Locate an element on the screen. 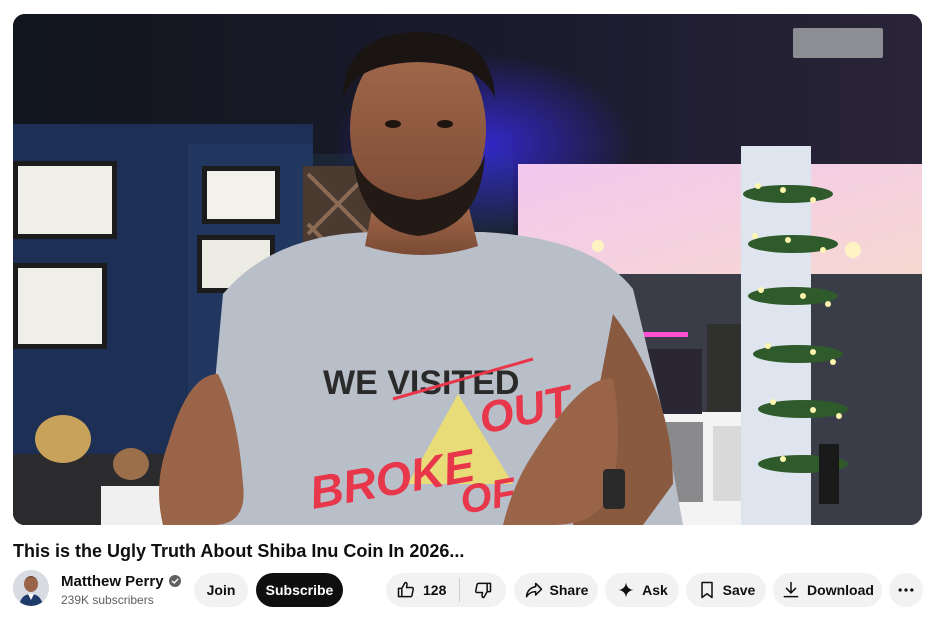 The width and height of the screenshot is (932, 626). thumbs-up-icon is located at coordinates (405, 589).